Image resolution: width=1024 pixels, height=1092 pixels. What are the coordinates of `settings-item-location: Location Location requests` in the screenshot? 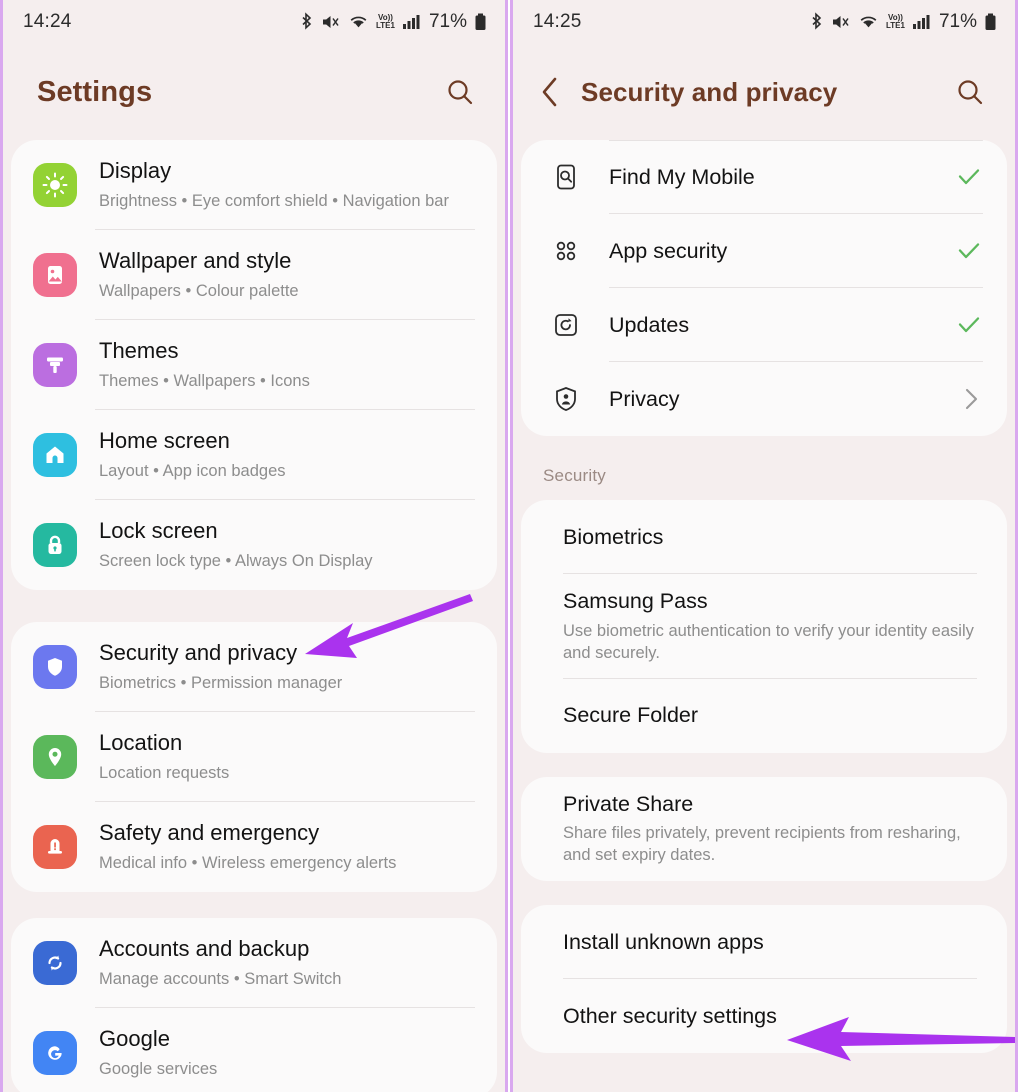 It's located at (254, 757).